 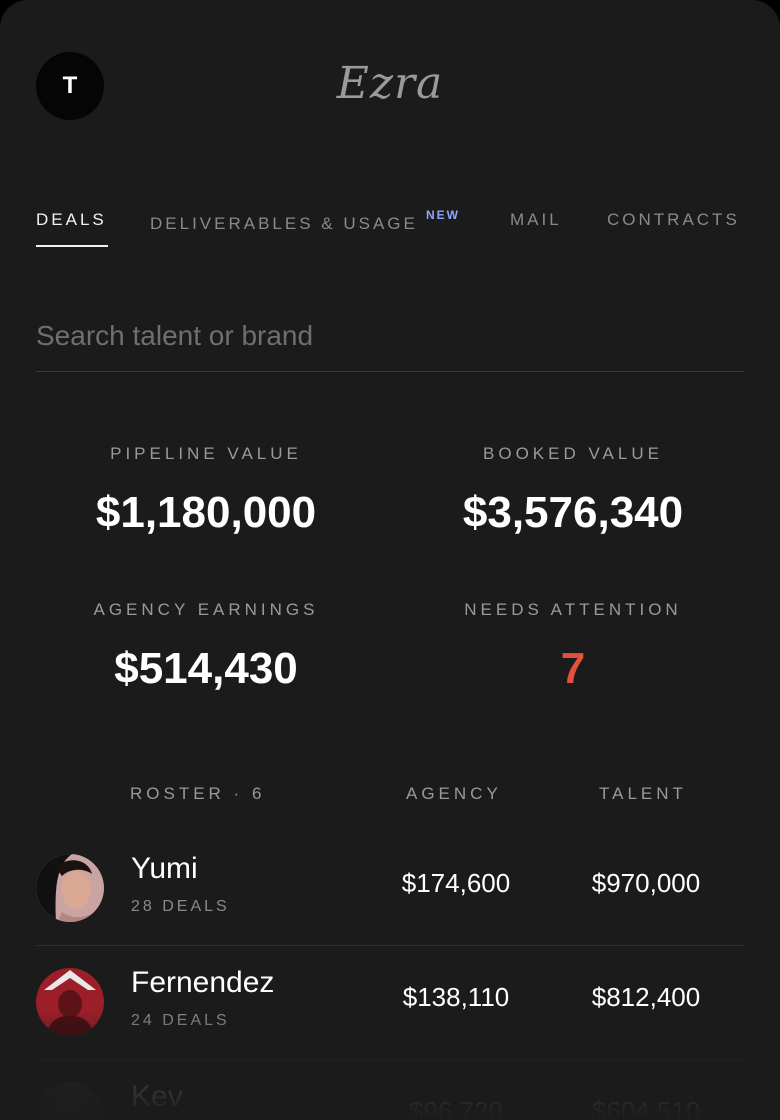 I want to click on stat-value: $3,576,340, so click(x=573, y=512).